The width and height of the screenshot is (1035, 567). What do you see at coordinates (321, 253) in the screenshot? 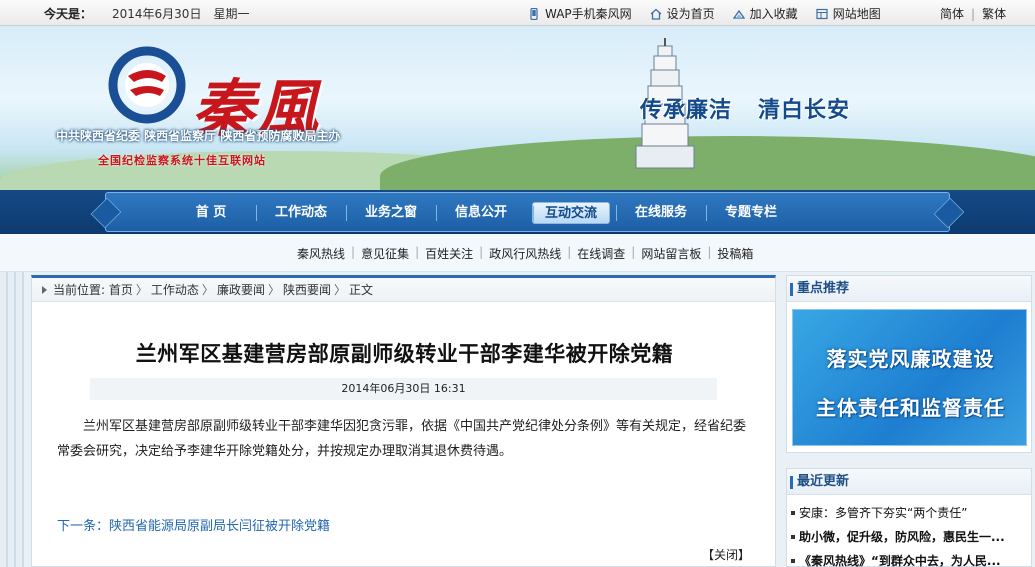
I see `subnav-item-hotline: 秦风热线` at bounding box center [321, 253].